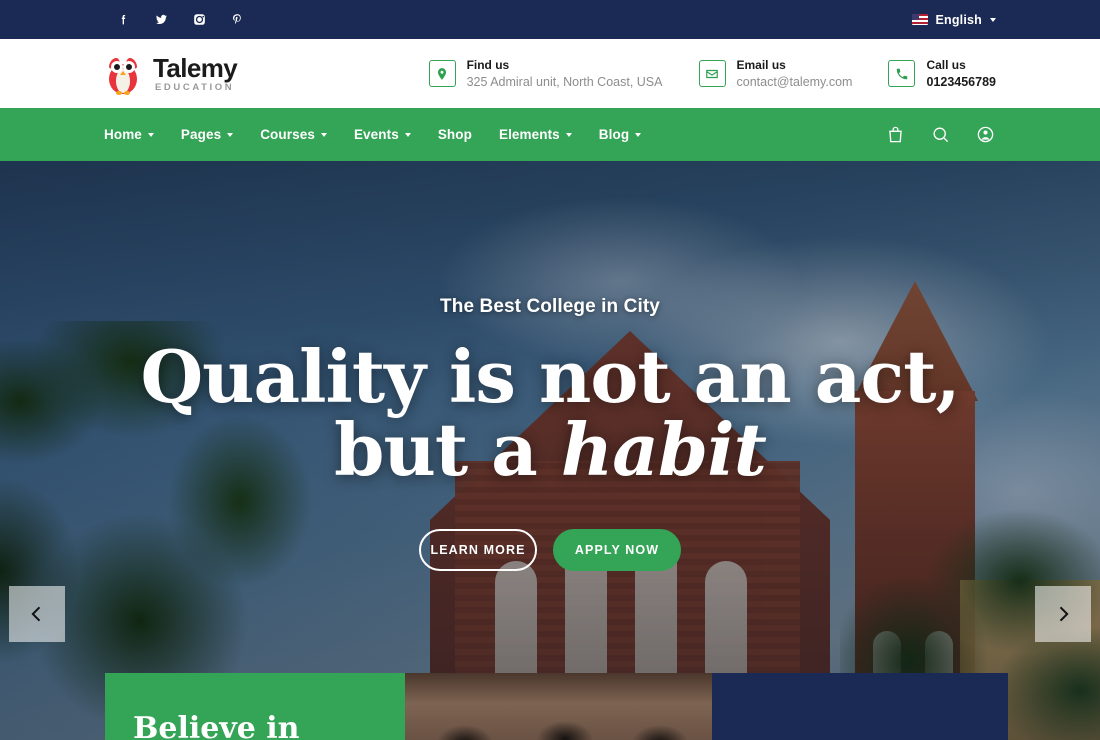  What do you see at coordinates (550, 376) in the screenshot?
I see `hero-title-line-1: Quality is not an act,` at bounding box center [550, 376].